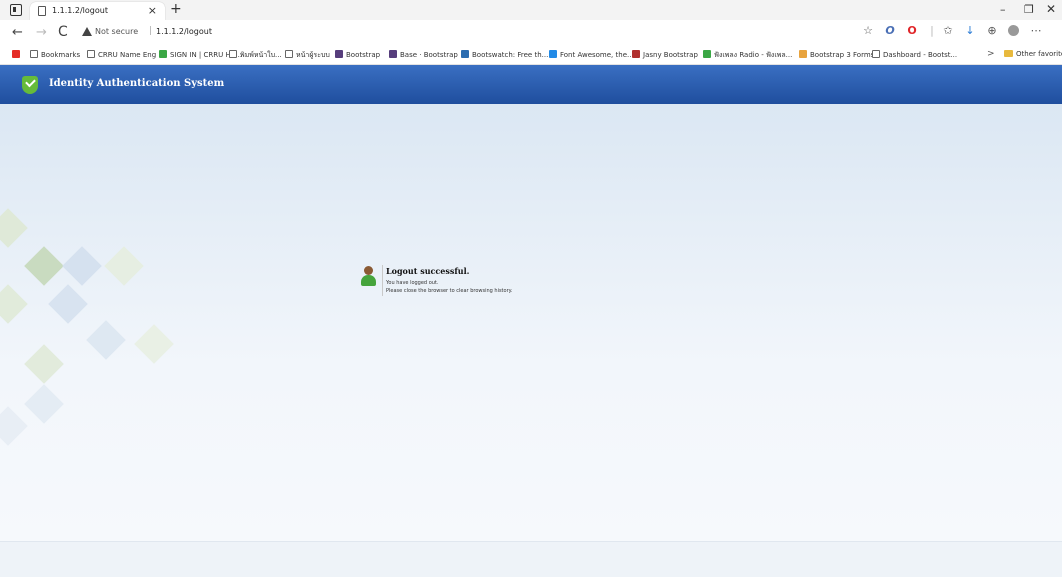  Describe the element at coordinates (363, 55) in the screenshot. I see `bookmark-label: Bootstrap` at that location.